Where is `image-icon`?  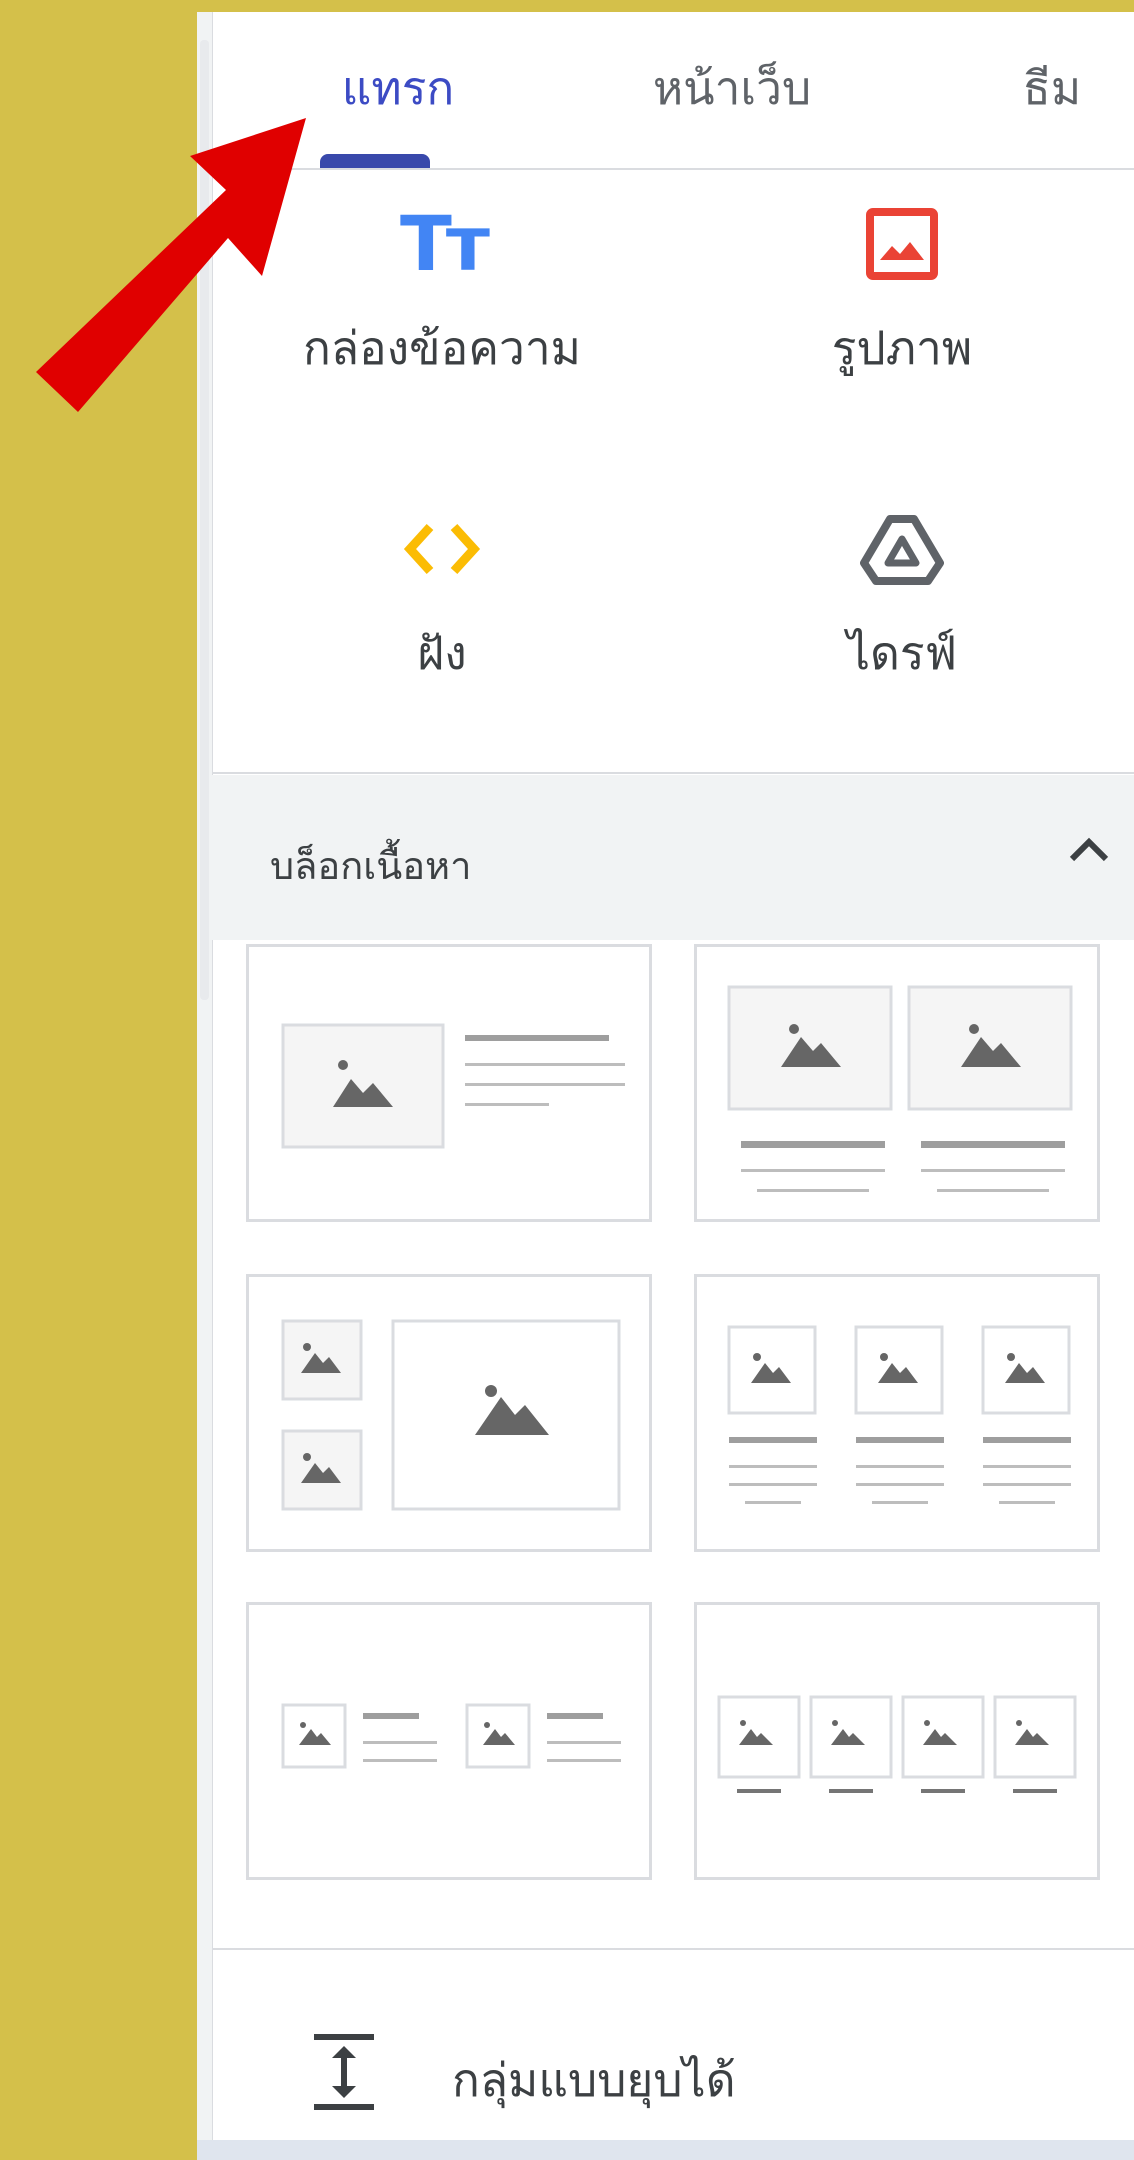
image-icon is located at coordinates (902, 244).